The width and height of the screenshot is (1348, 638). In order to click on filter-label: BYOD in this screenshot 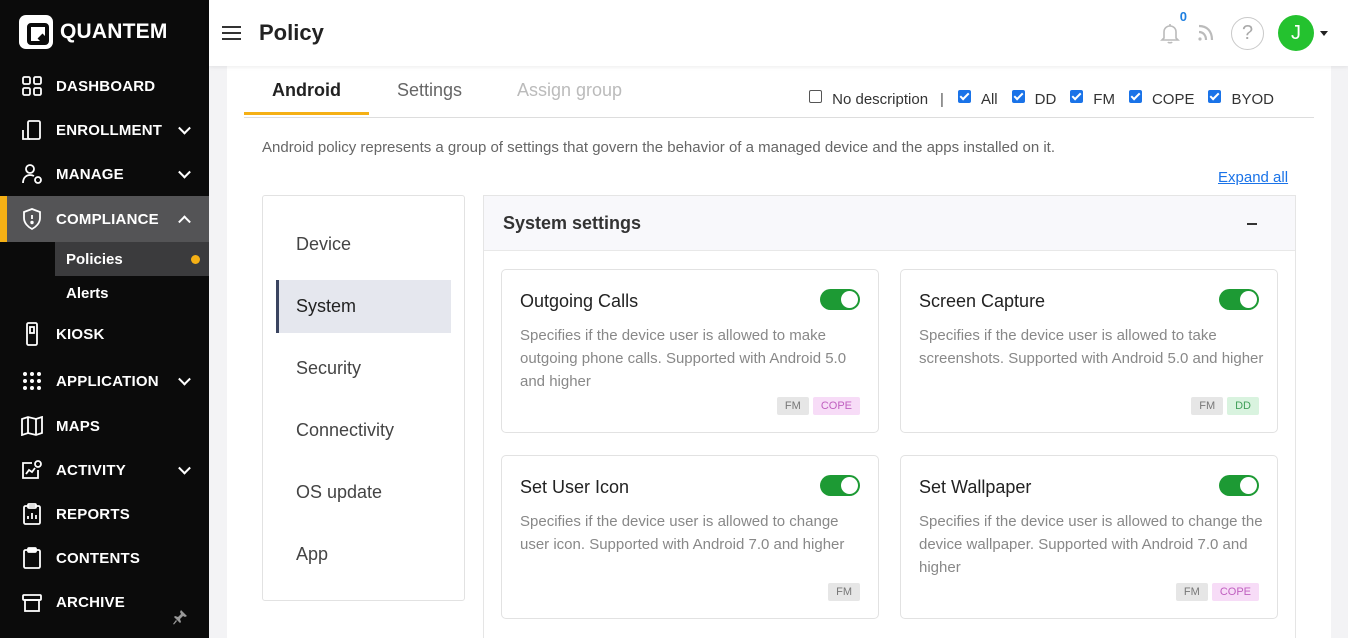, I will do `click(1252, 99)`.